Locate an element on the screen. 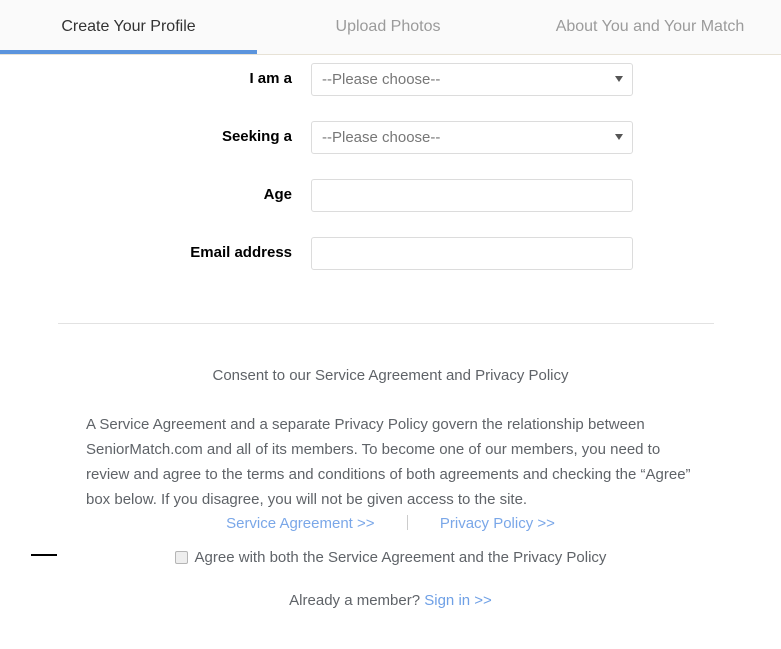 The height and width of the screenshot is (649, 781). label-age: Age is located at coordinates (277, 194).